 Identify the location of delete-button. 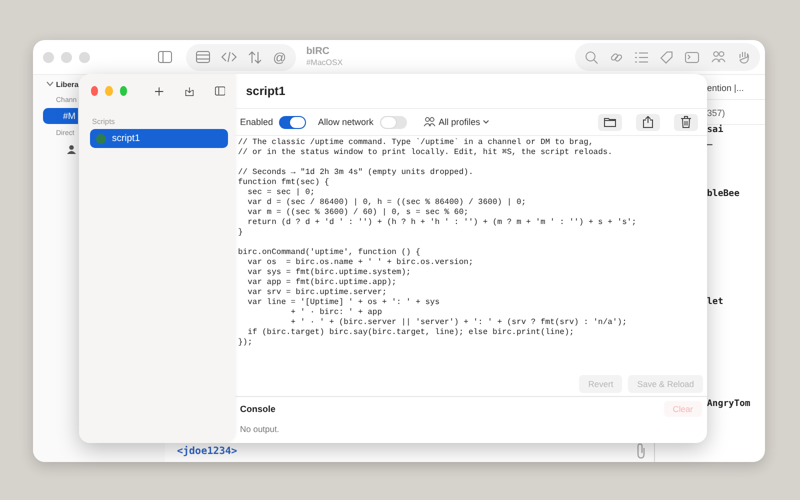
(686, 122).